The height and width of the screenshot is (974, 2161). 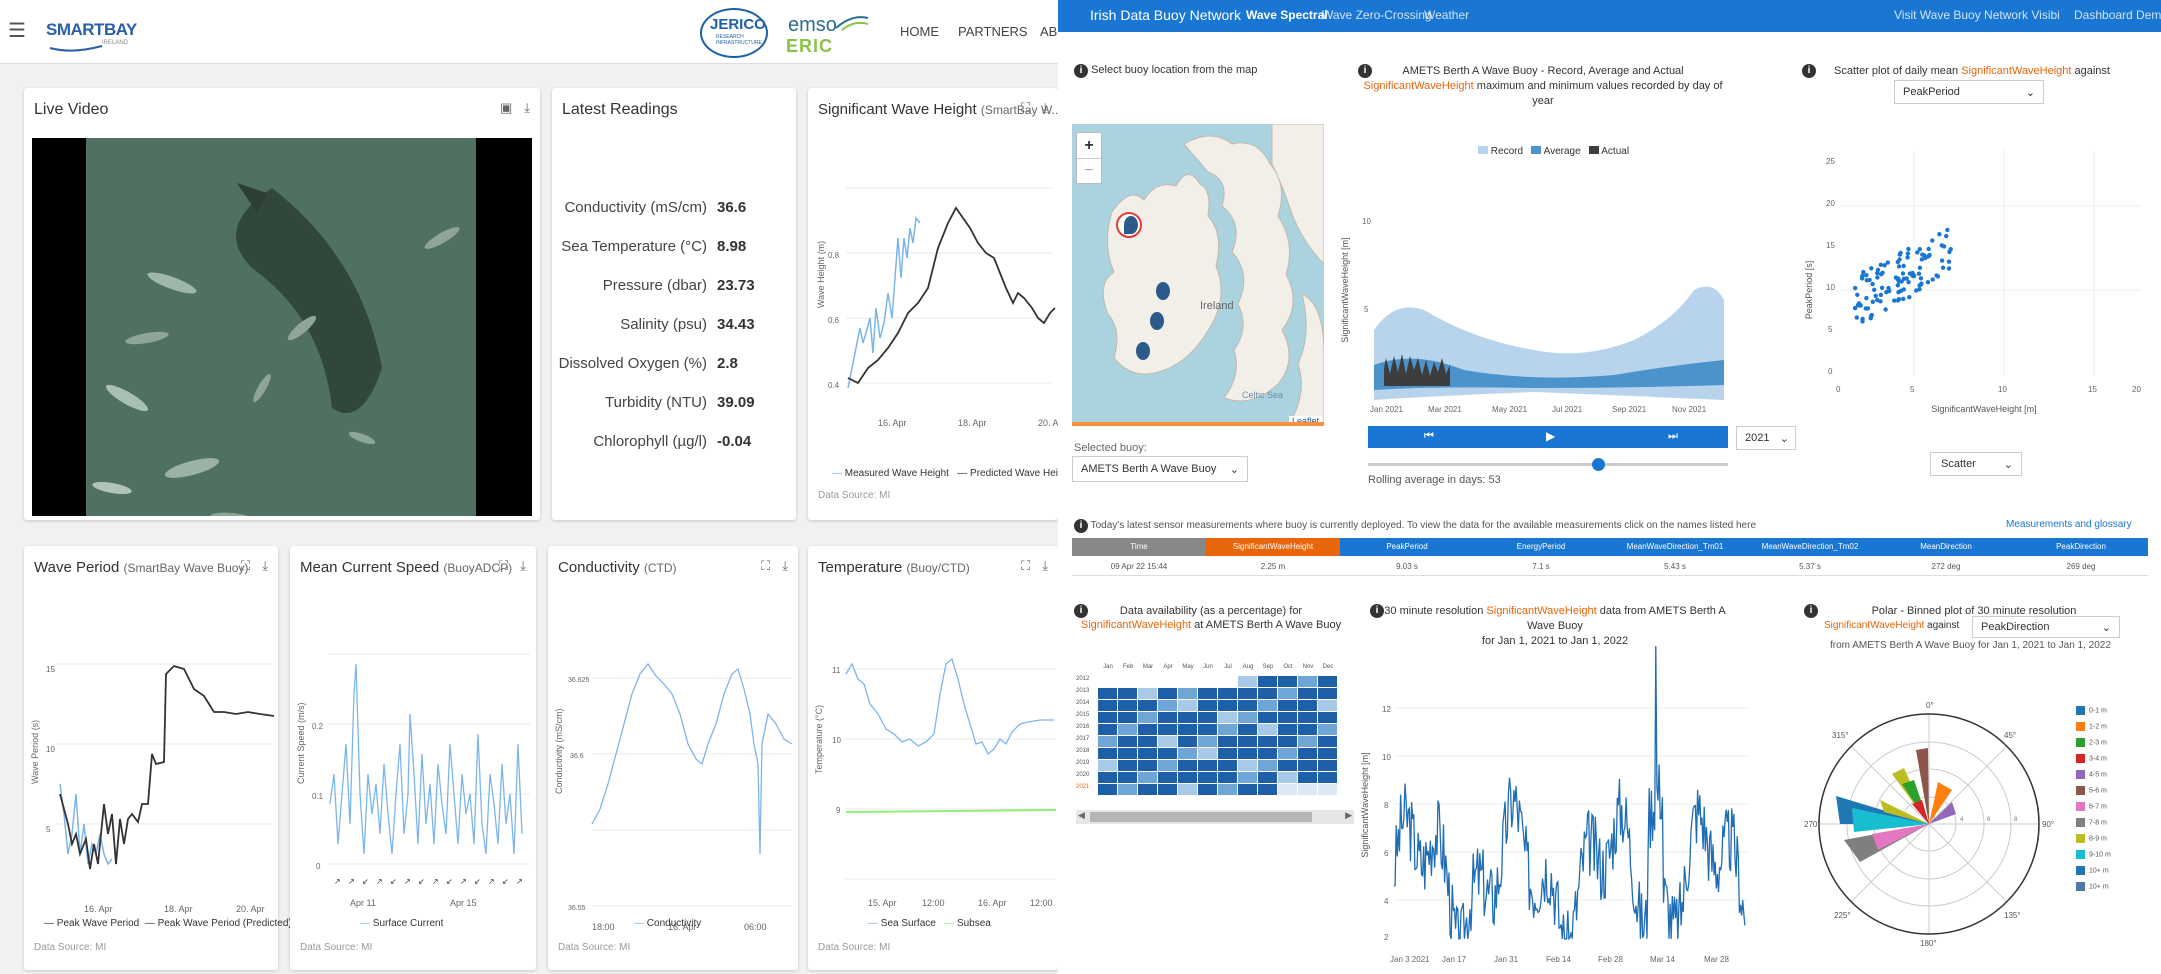 What do you see at coordinates (1198, 275) in the screenshot?
I see `buoy-map: + − Ireland Celtic Sea Leaflet` at bounding box center [1198, 275].